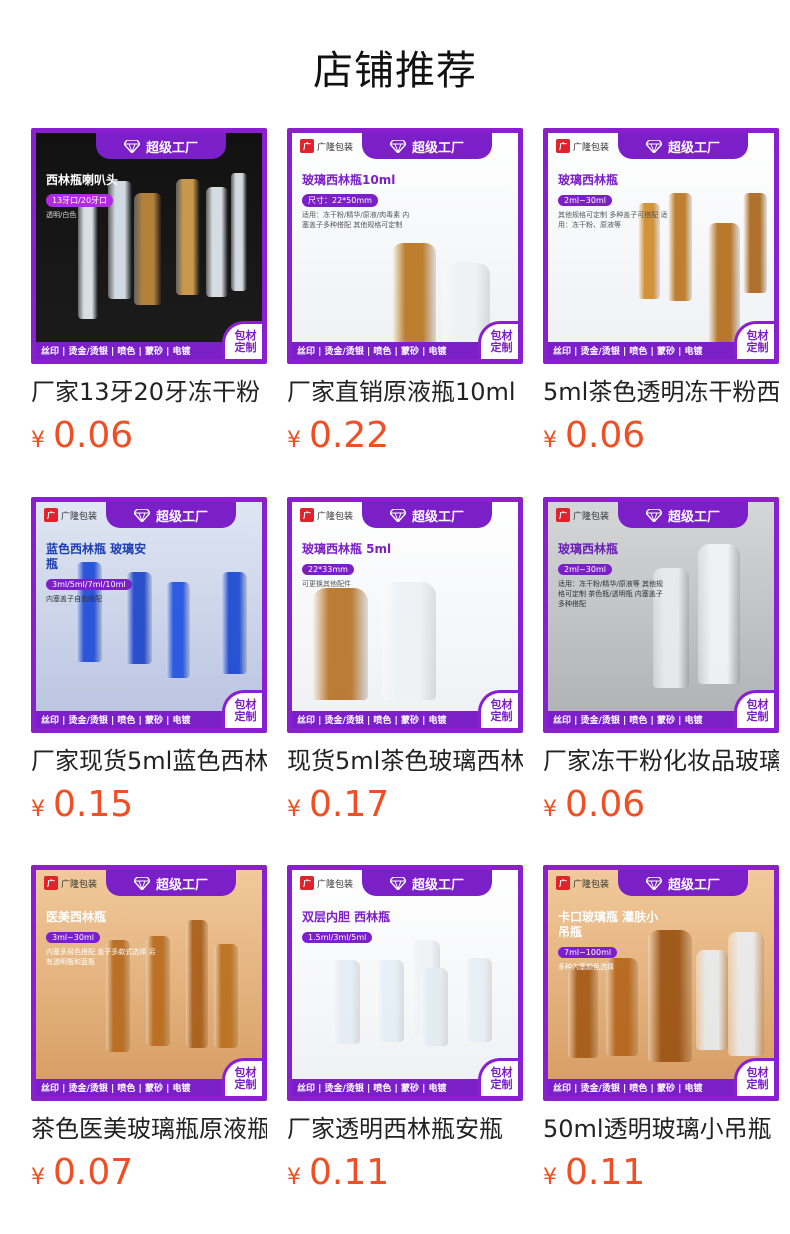  I want to click on thumbnail-tag: 22*33mm, so click(328, 569).